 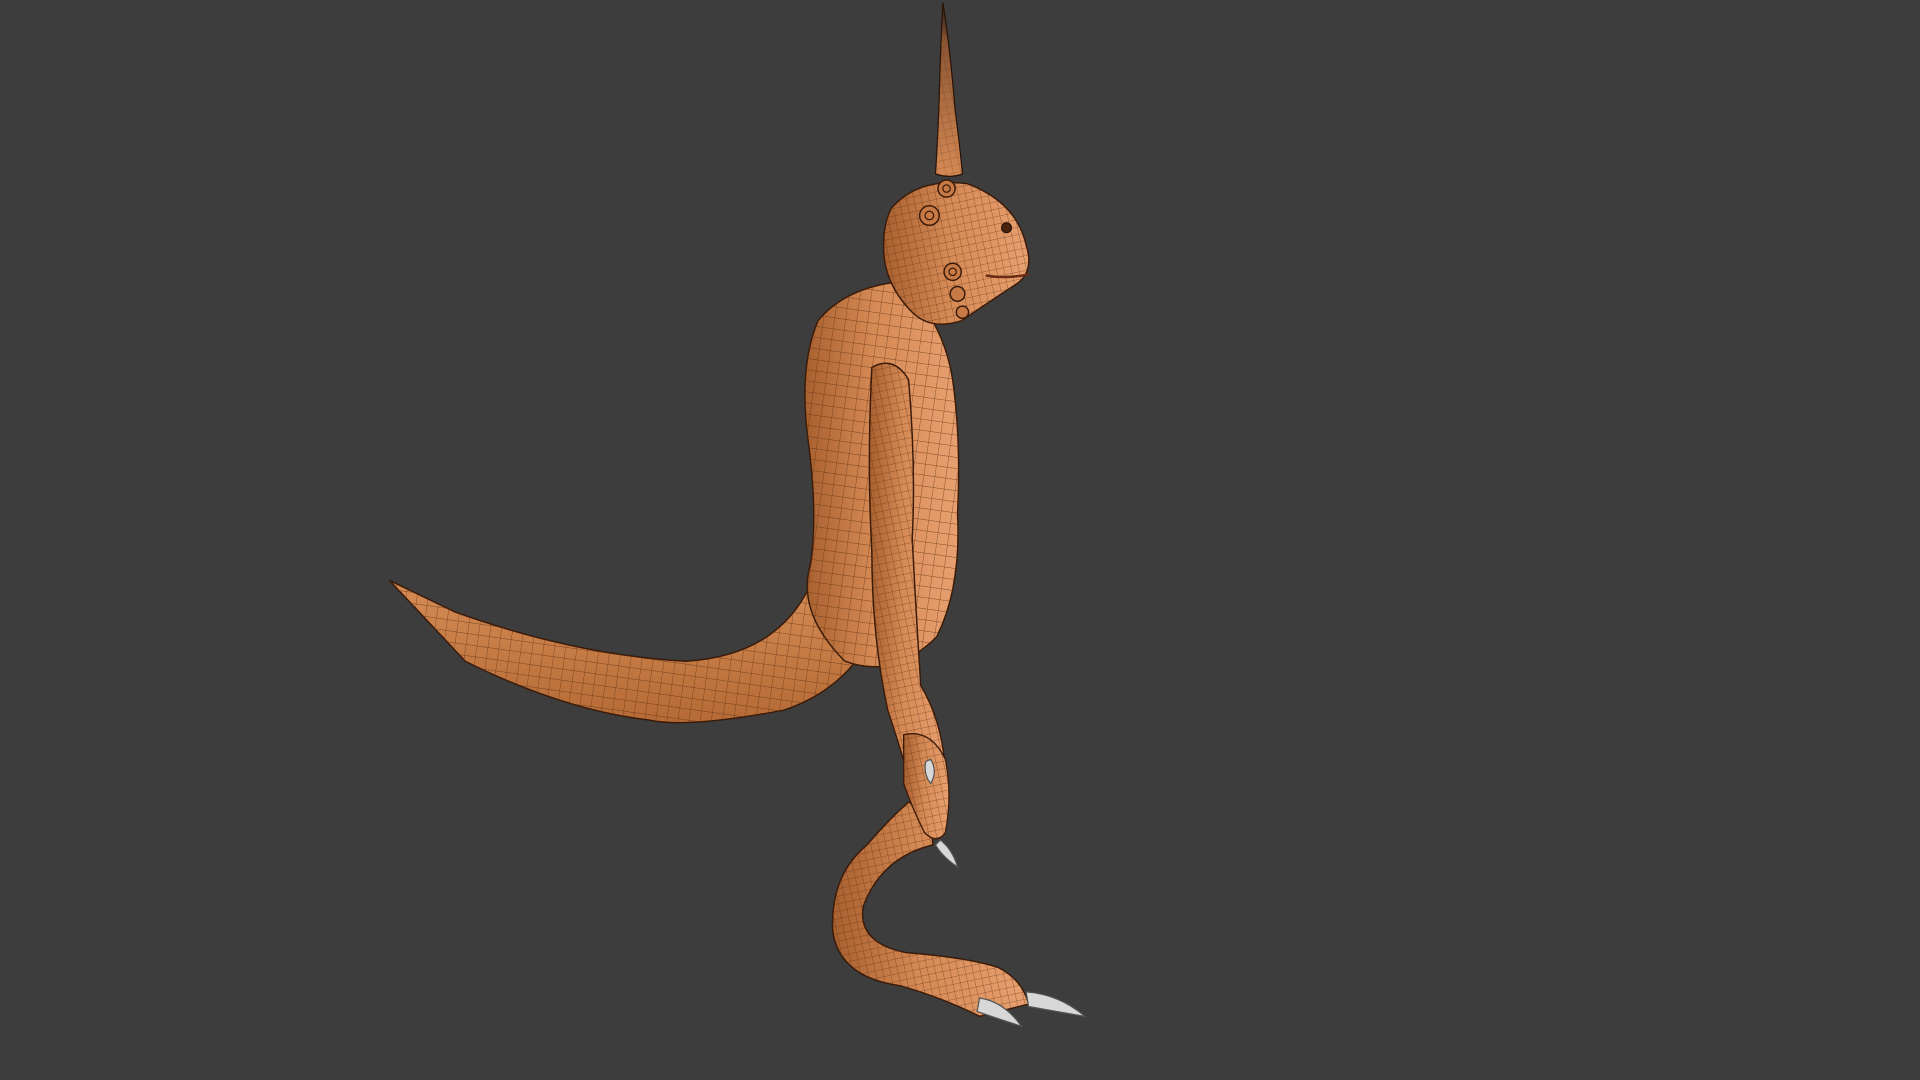 What do you see at coordinates (949, 89) in the screenshot?
I see `horn-mesh` at bounding box center [949, 89].